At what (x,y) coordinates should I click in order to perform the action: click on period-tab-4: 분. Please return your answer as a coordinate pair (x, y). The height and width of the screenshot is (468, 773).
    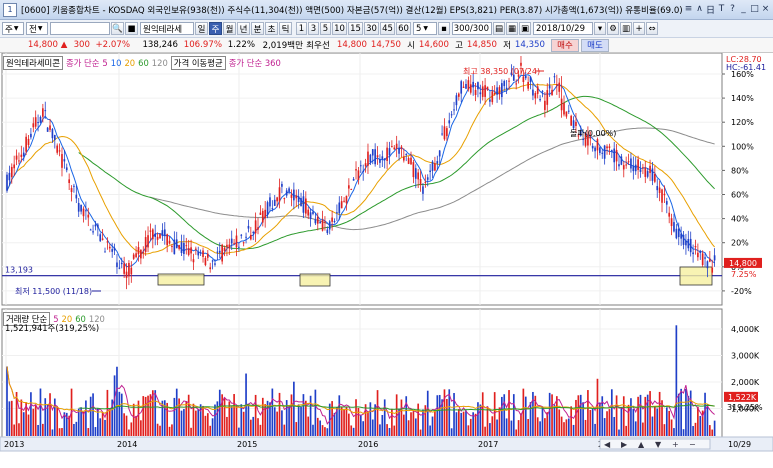
    Looking at the image, I should click on (257, 28).